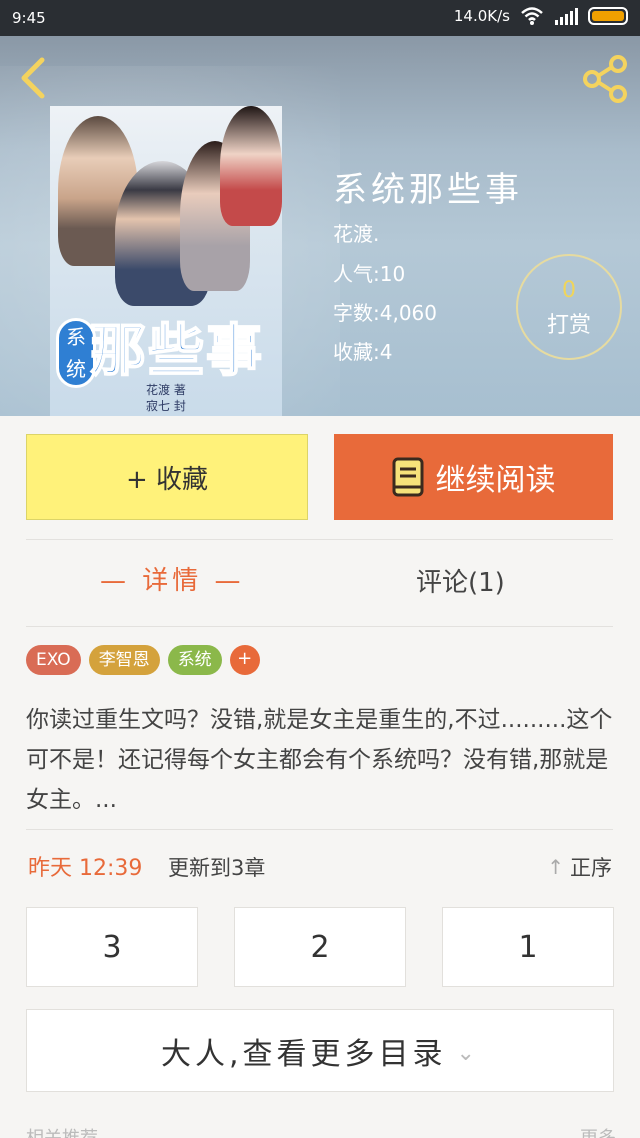  Describe the element at coordinates (176, 351) in the screenshot. I see `cover-title: 那些事` at that location.